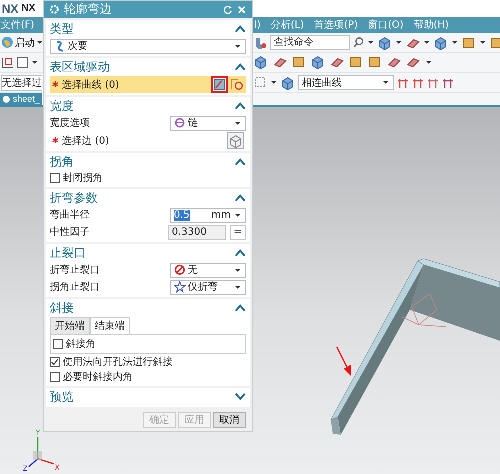 This screenshot has width=500, height=474. What do you see at coordinates (193, 270) in the screenshot?
I see `dropdown-value: 无` at bounding box center [193, 270].